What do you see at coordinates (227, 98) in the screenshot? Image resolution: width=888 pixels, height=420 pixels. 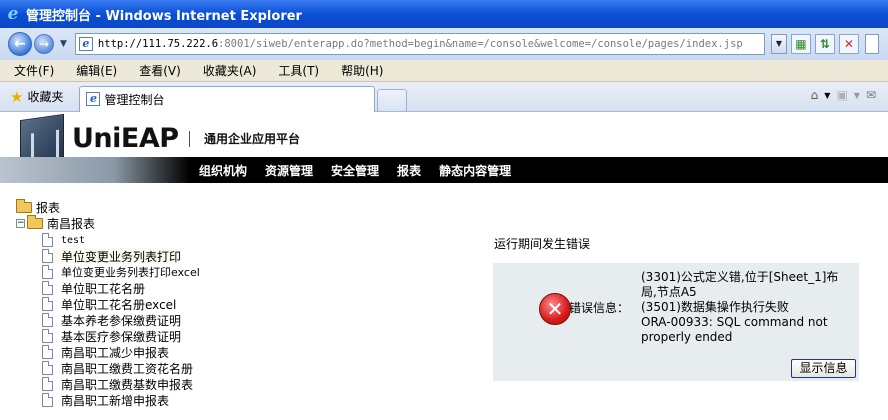 I see `tab-console: e 管理控制台` at bounding box center [227, 98].